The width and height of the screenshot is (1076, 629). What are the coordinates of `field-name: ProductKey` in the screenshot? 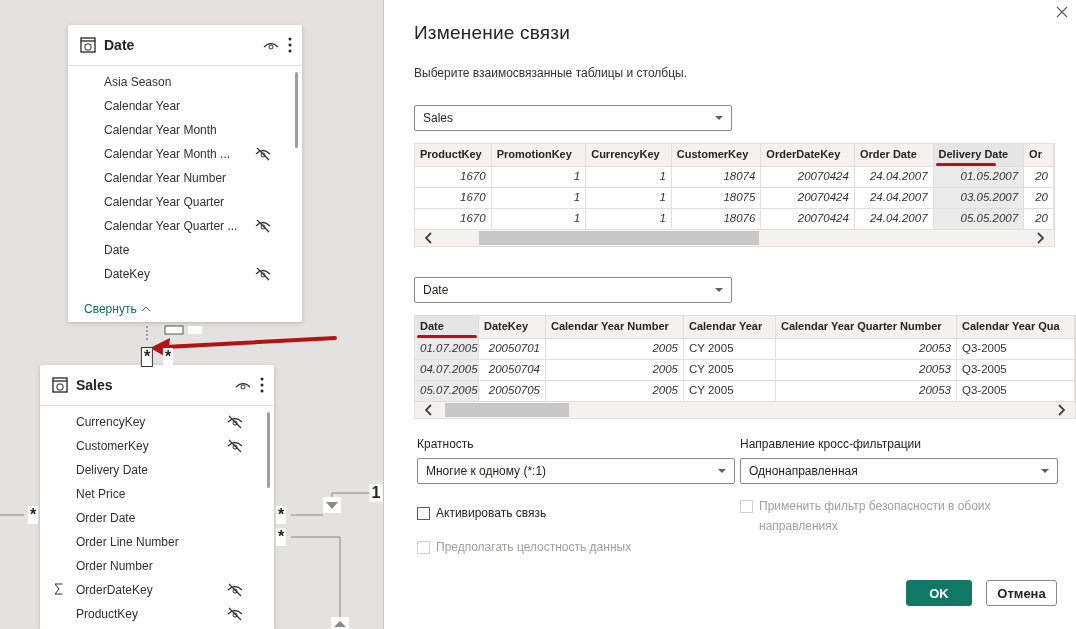 It's located at (151, 614).